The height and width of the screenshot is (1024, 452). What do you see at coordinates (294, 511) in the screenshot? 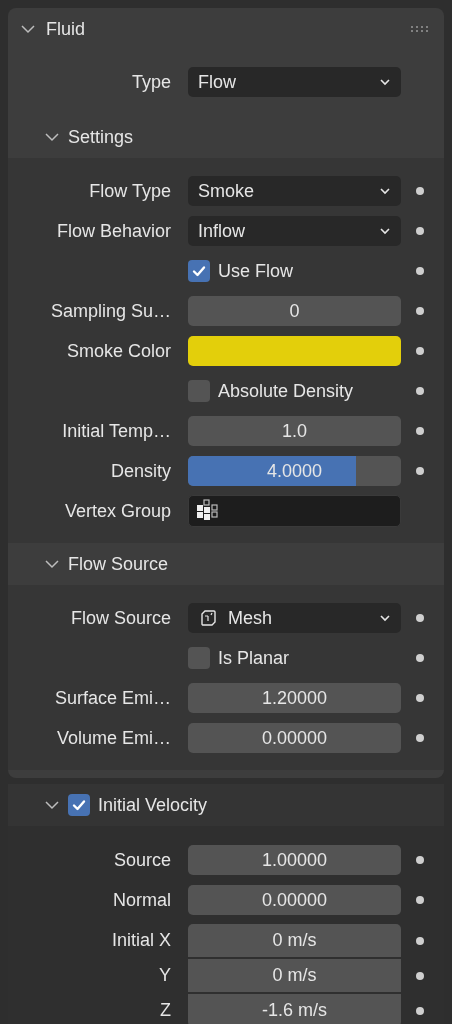
I see `vertex-group-field` at bounding box center [294, 511].